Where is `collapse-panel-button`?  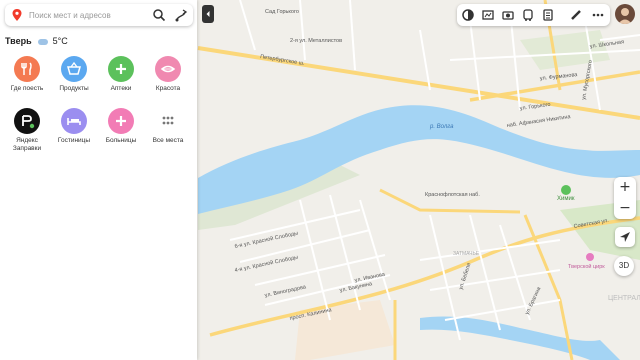
collapse-panel-button is located at coordinates (208, 14).